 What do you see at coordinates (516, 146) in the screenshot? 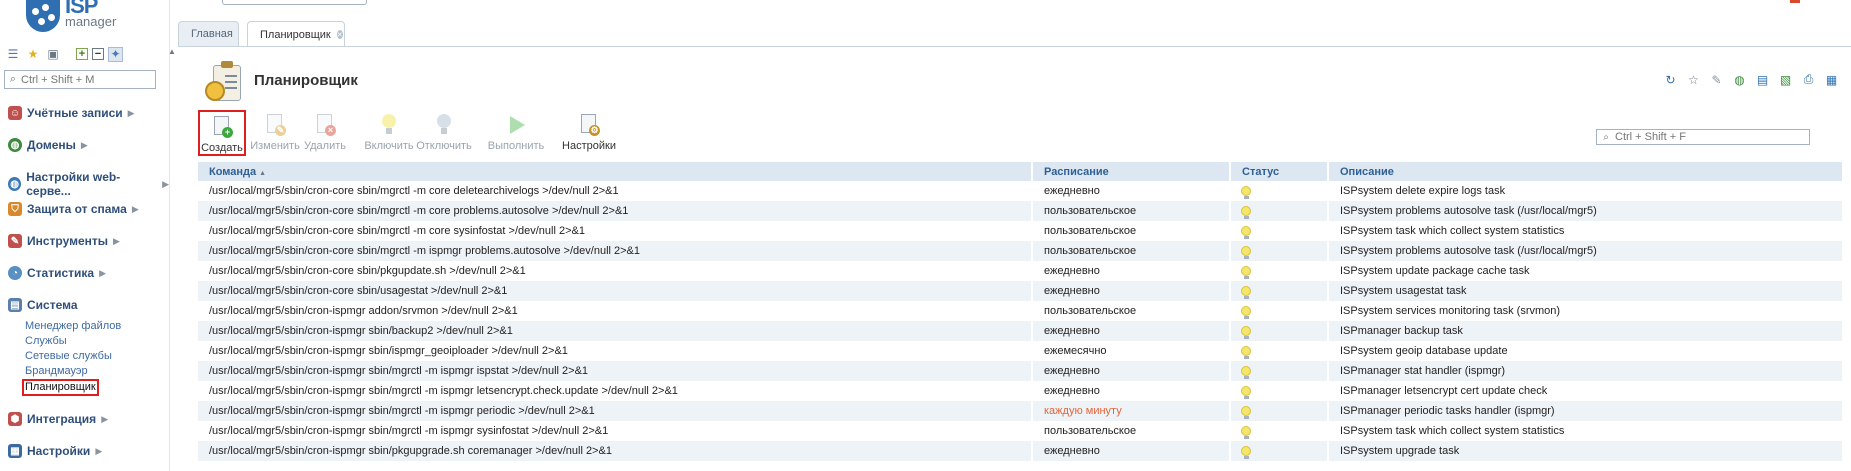
I see `run-label: Выполнить` at bounding box center [516, 146].